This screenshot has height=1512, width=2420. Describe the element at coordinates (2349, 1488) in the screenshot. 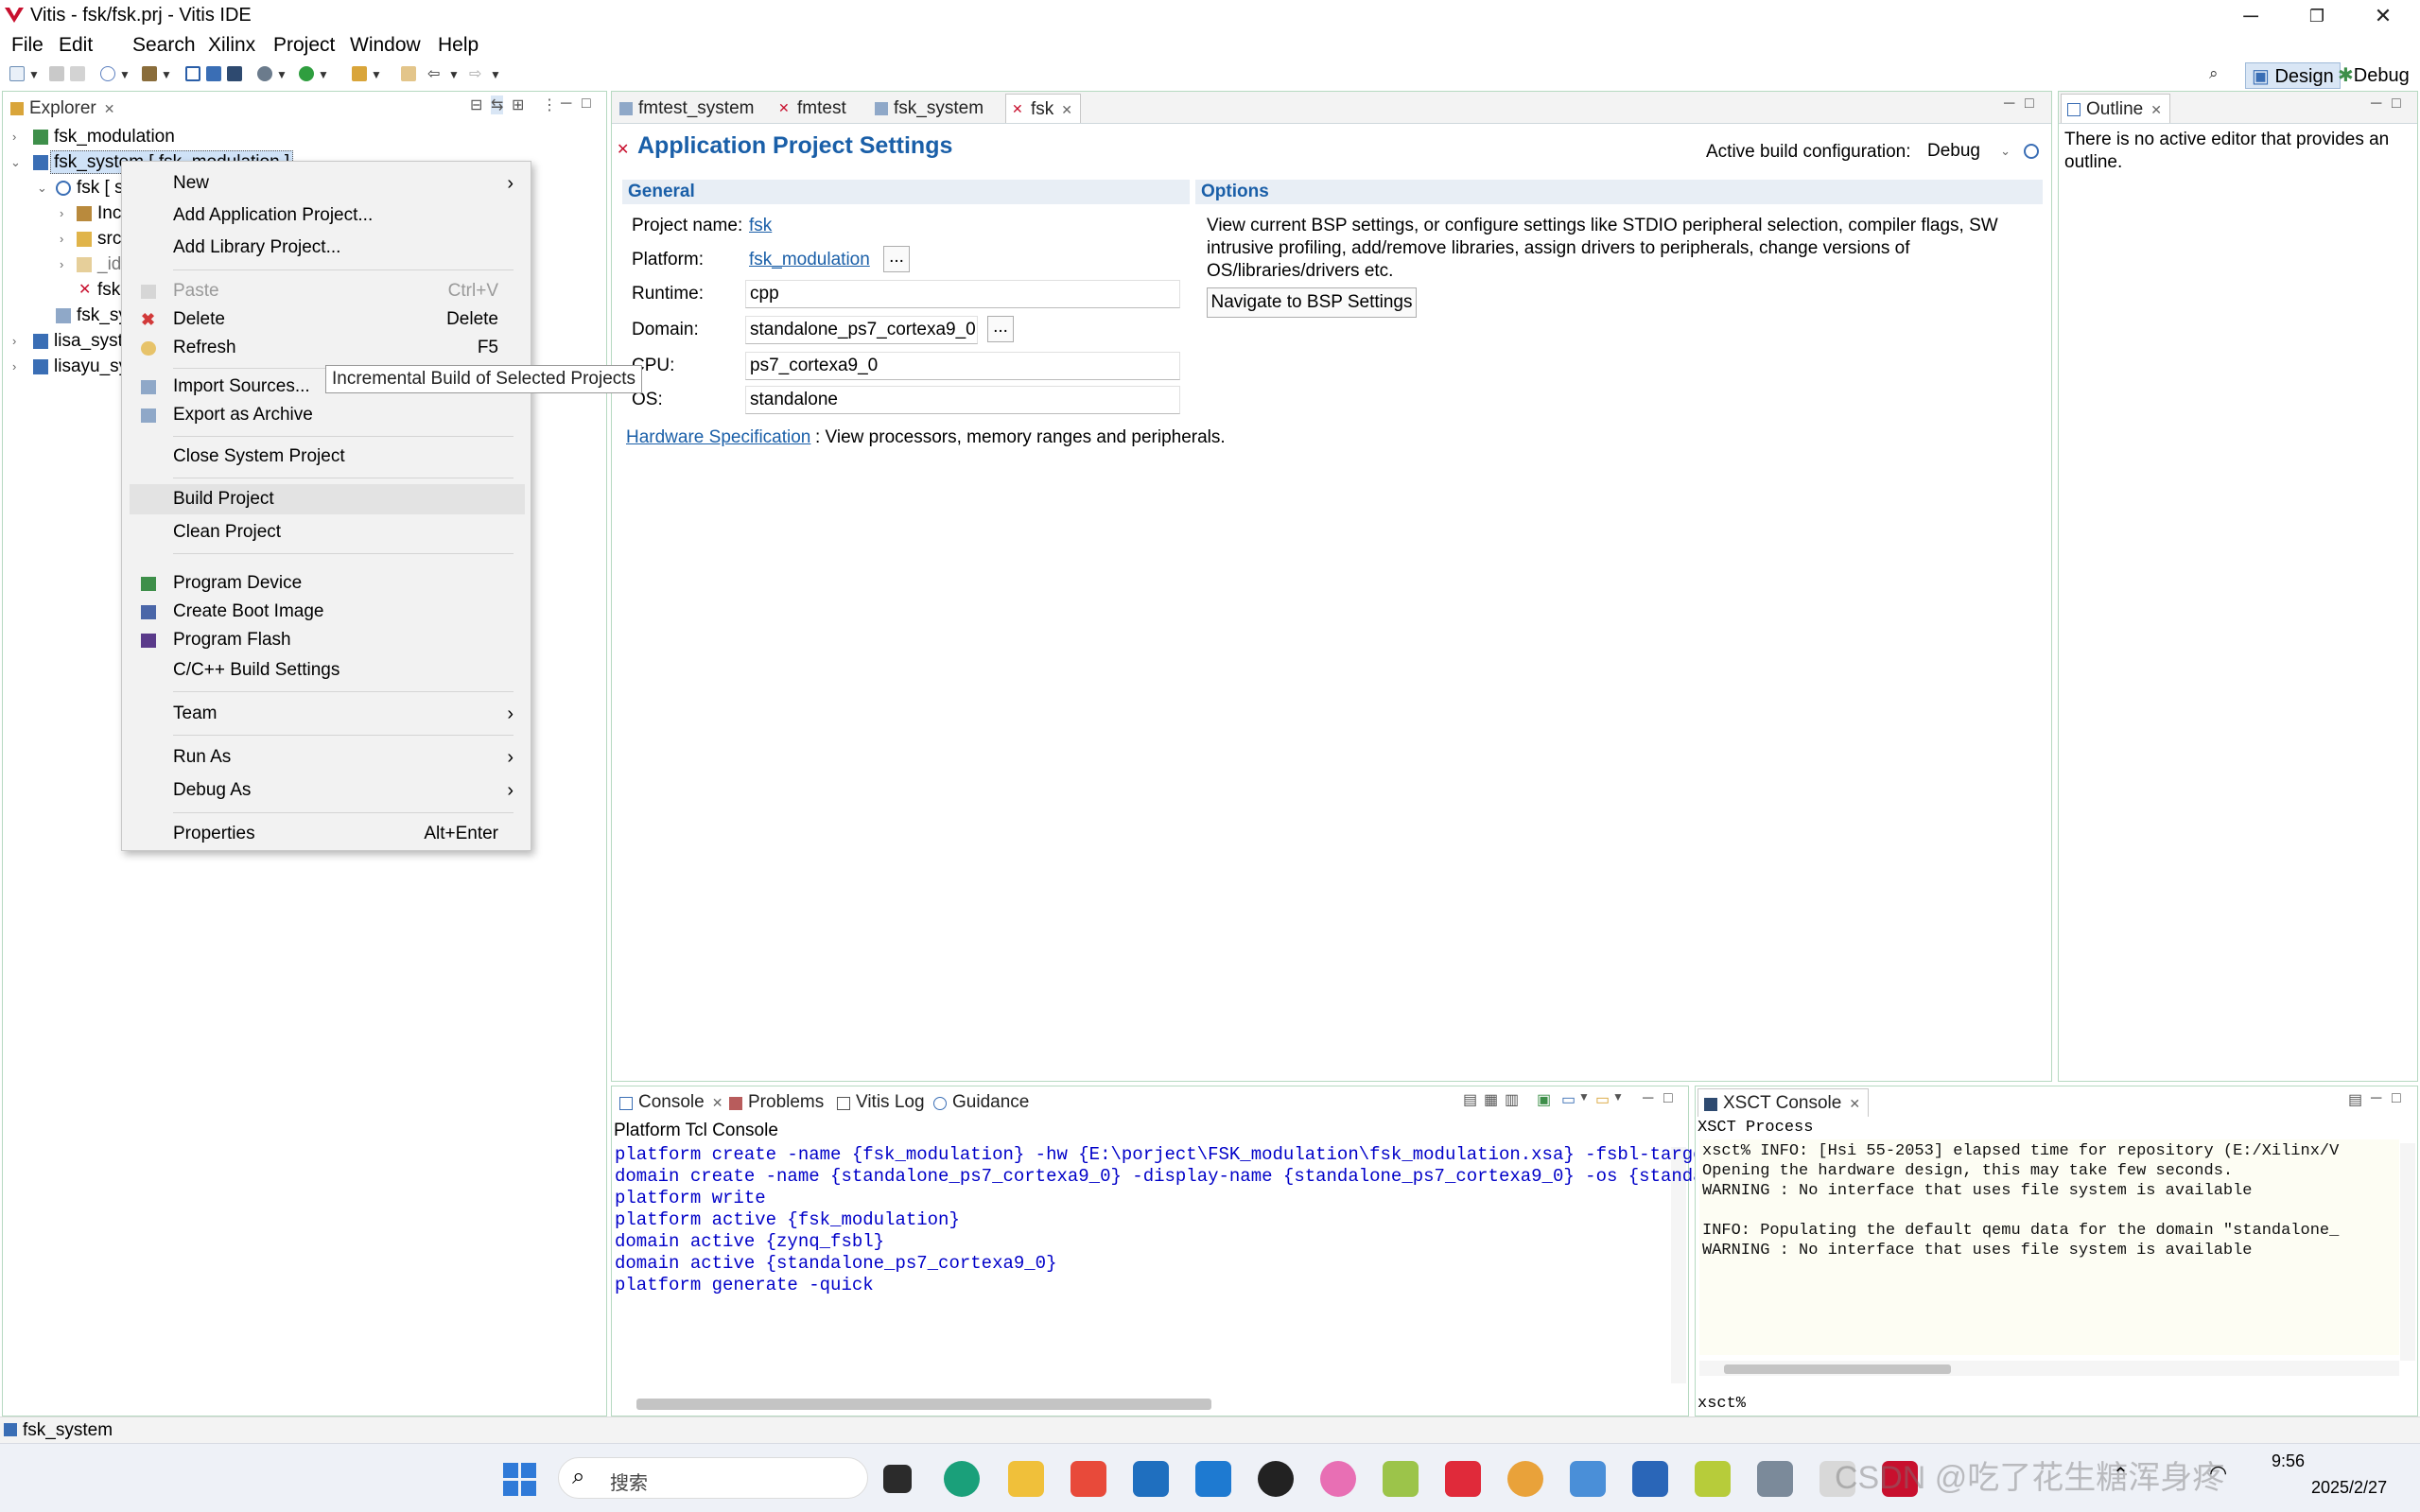

I see `clock-date: 2025/2/27` at that location.